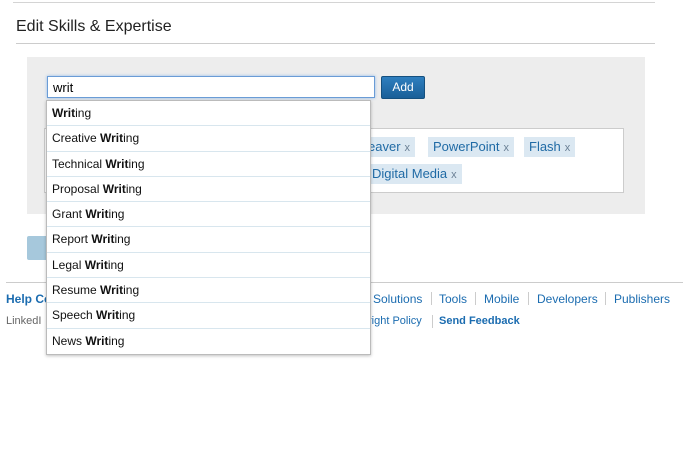  I want to click on footer-link-copyright-policy: right Policy, so click(395, 321).